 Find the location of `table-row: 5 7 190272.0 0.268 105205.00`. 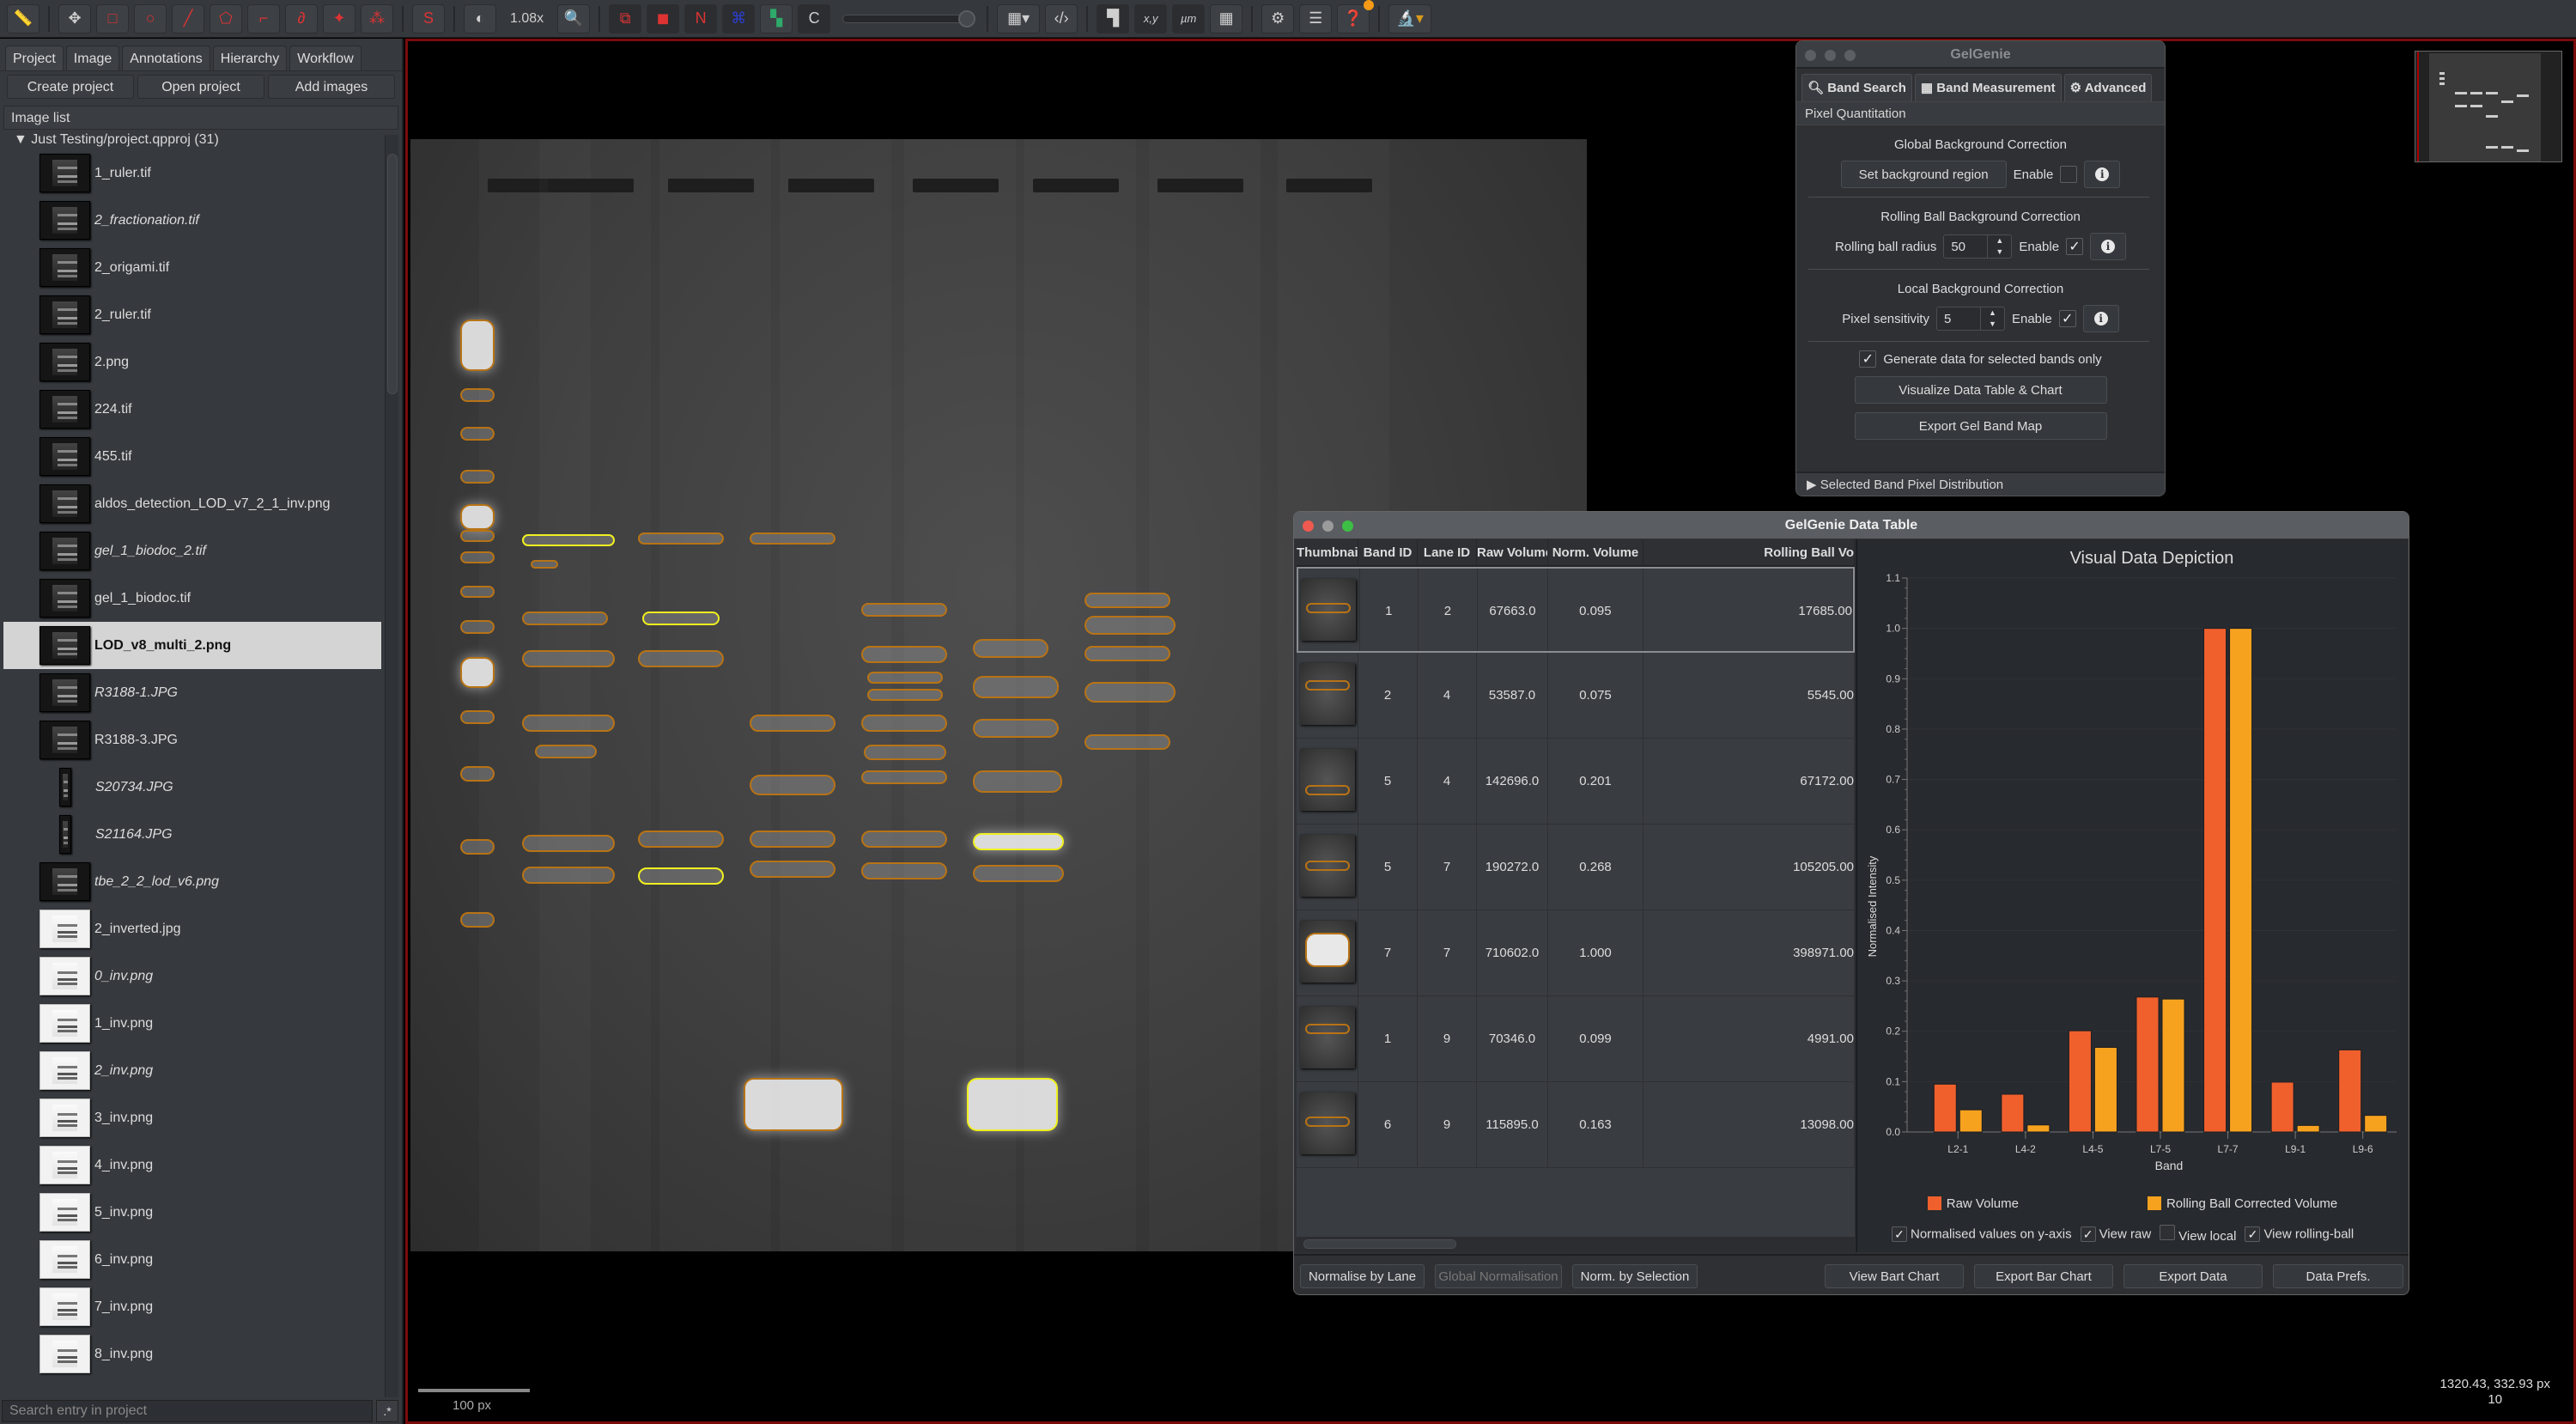

table-row: 5 7 190272.0 0.268 105205.00 is located at coordinates (1576, 867).